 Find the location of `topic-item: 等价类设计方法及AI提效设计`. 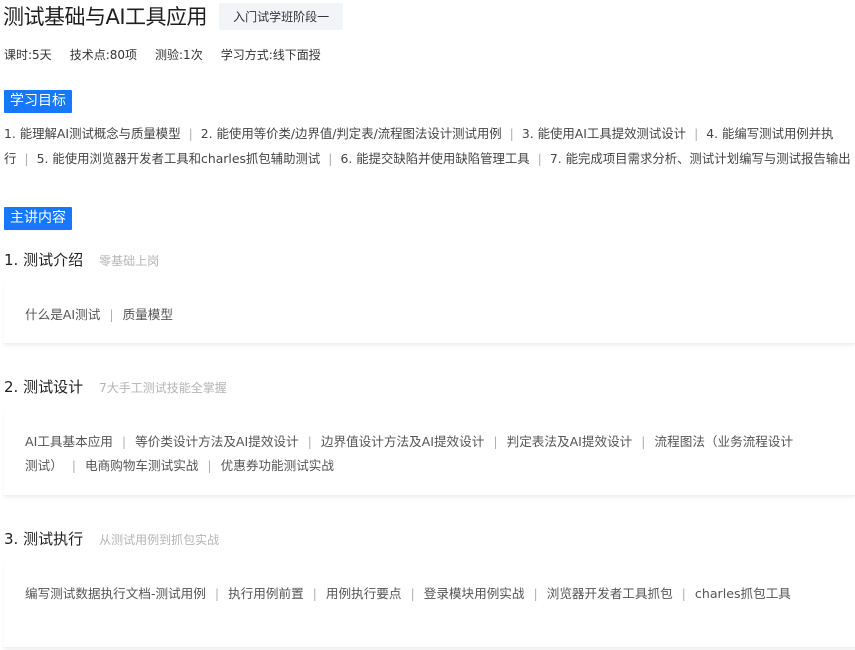

topic-item: 等价类设计方法及AI提效设计 is located at coordinates (217, 441).